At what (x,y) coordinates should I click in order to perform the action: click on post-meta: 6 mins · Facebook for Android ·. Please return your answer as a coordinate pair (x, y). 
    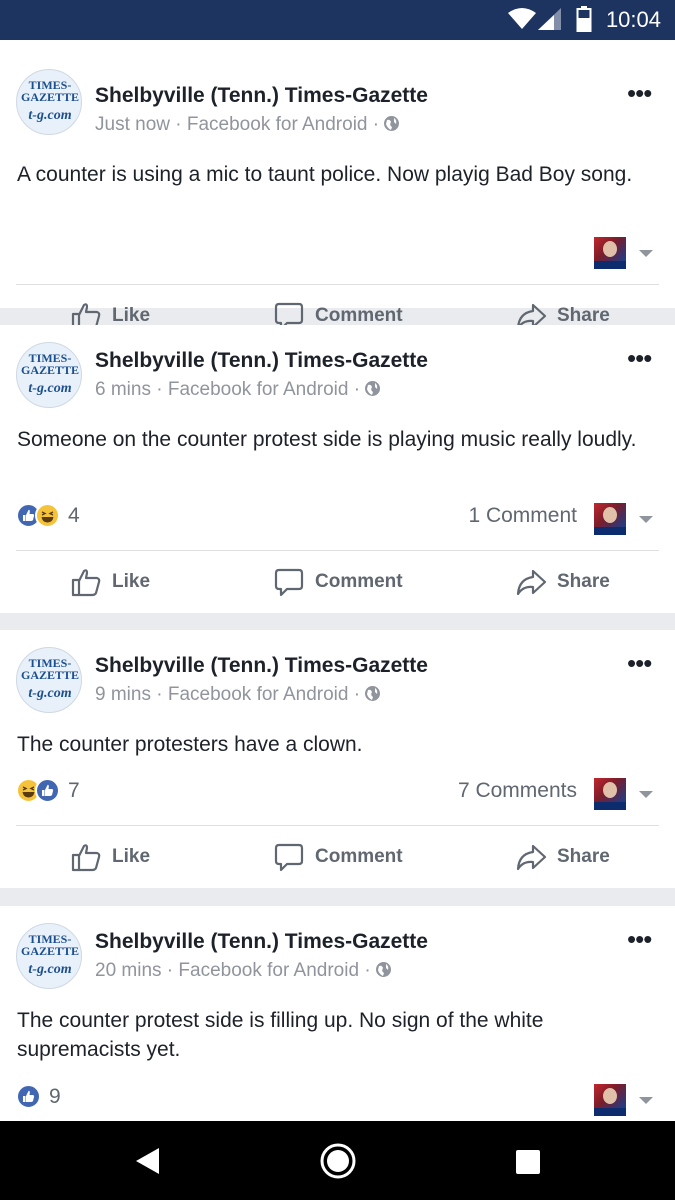
    Looking at the image, I should click on (238, 390).